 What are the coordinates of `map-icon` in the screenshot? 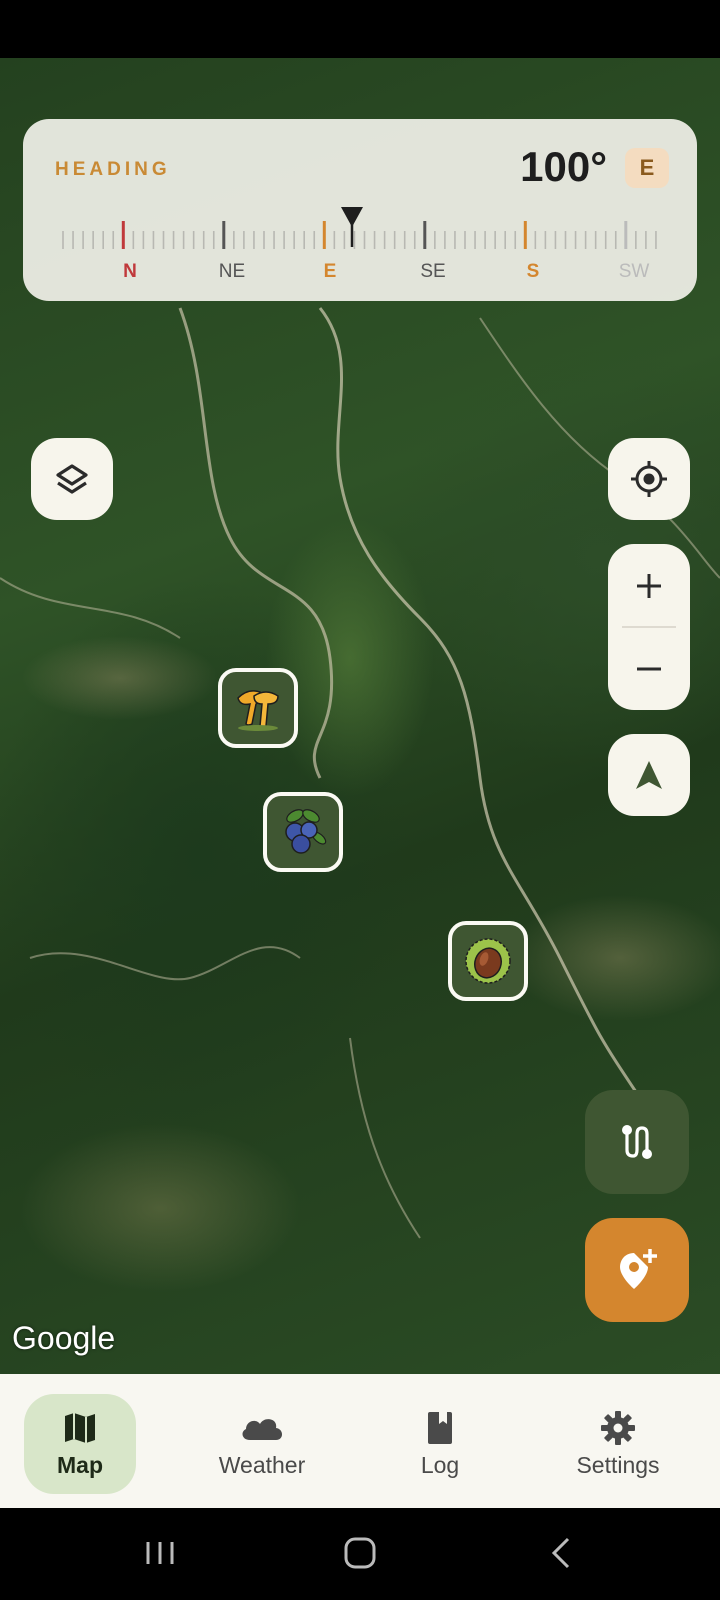 It's located at (80, 1427).